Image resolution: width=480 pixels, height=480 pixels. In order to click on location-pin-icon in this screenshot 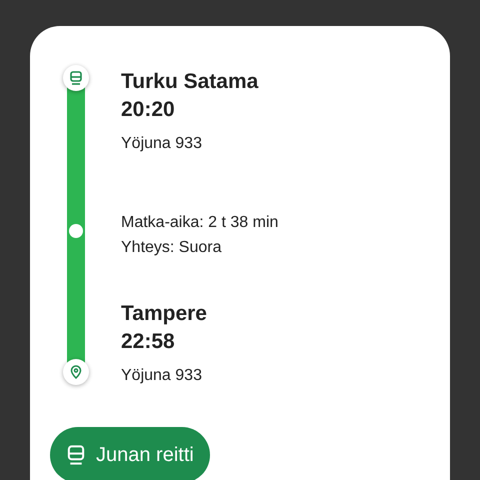, I will do `click(76, 372)`.